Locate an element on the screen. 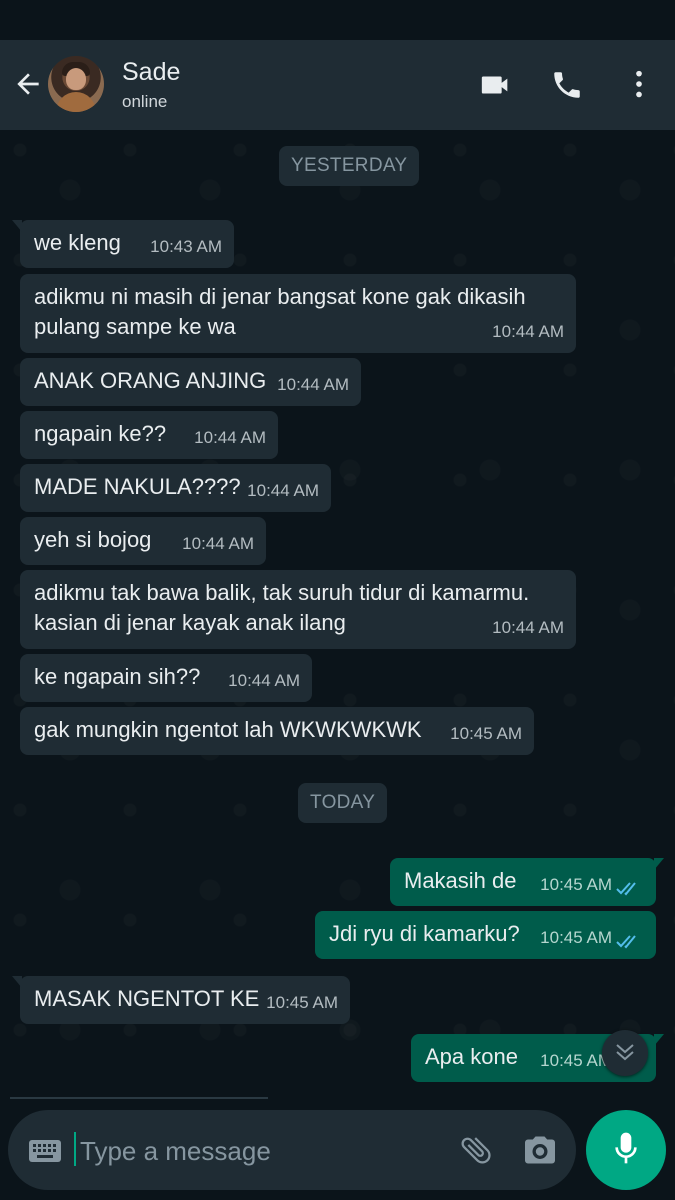  message-text: yeh si bojog is located at coordinates (93, 539).